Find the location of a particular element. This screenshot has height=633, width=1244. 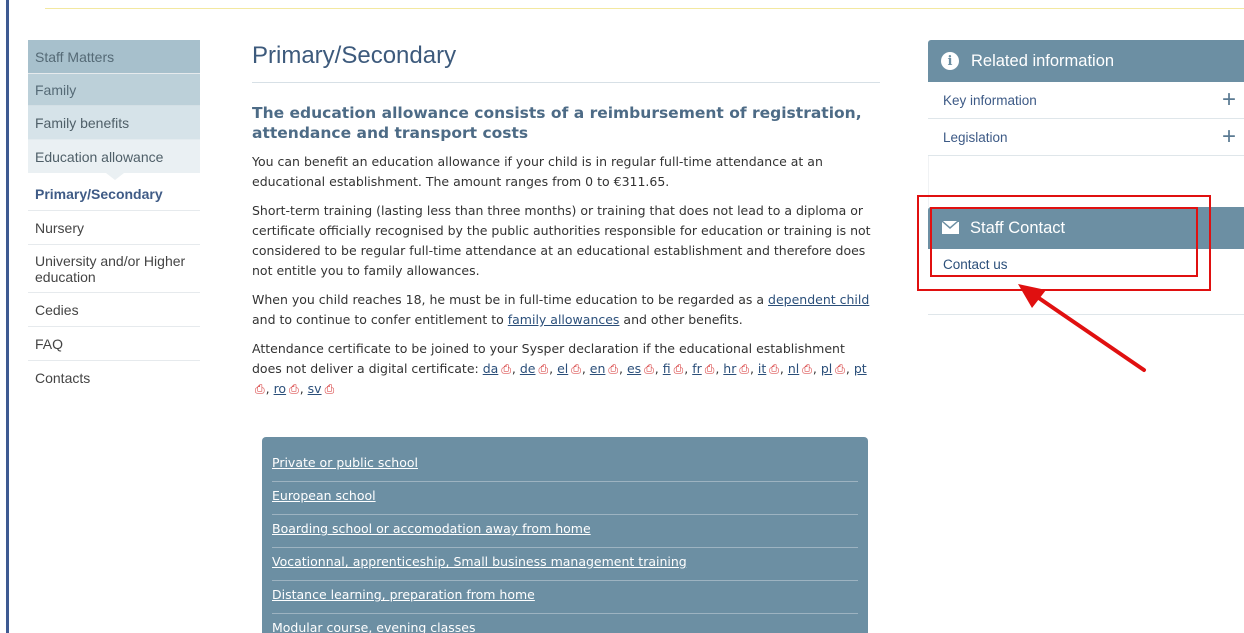

text: and to continue to confer entitlement to is located at coordinates (380, 319).